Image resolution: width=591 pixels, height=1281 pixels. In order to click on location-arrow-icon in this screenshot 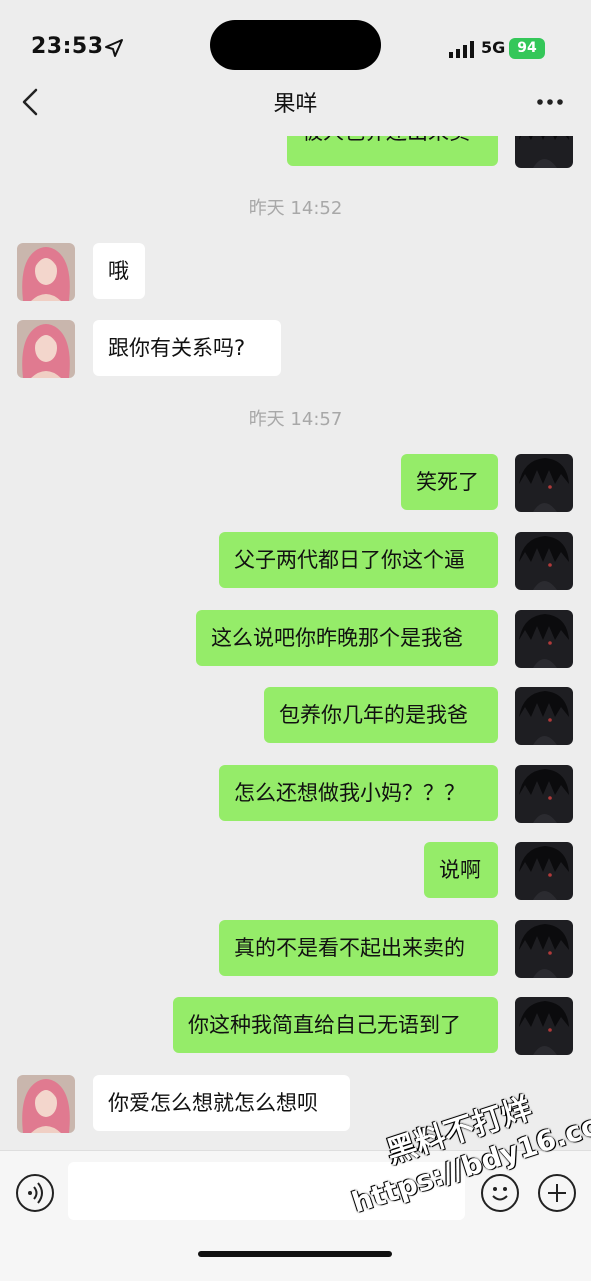, I will do `click(114, 48)`.